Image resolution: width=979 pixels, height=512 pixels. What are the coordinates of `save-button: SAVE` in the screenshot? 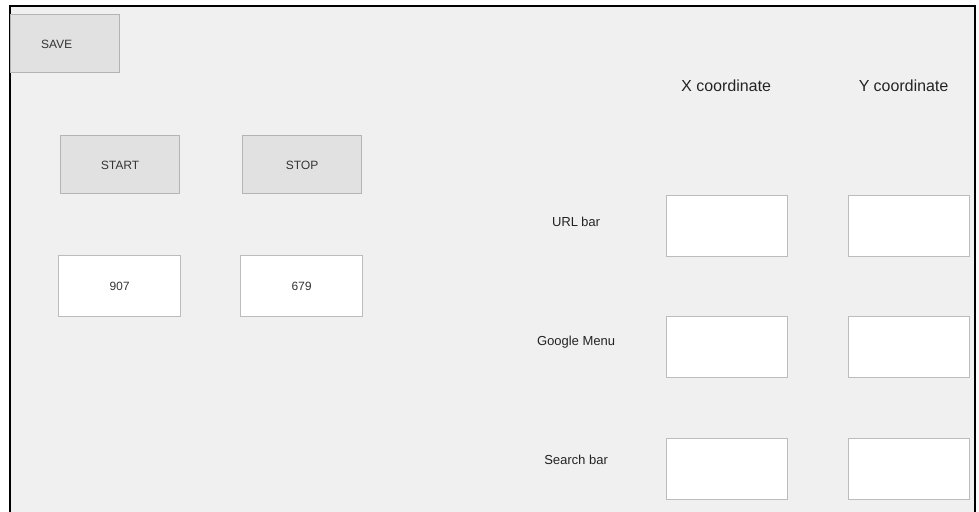 It's located at (65, 43).